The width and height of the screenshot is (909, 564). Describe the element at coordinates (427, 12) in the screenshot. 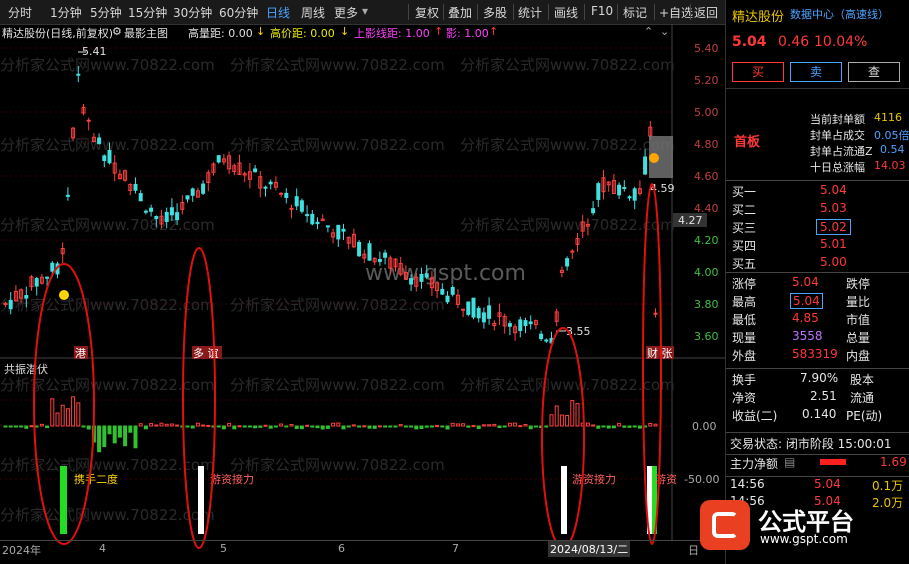

I see `fuquan-button: 复权` at that location.